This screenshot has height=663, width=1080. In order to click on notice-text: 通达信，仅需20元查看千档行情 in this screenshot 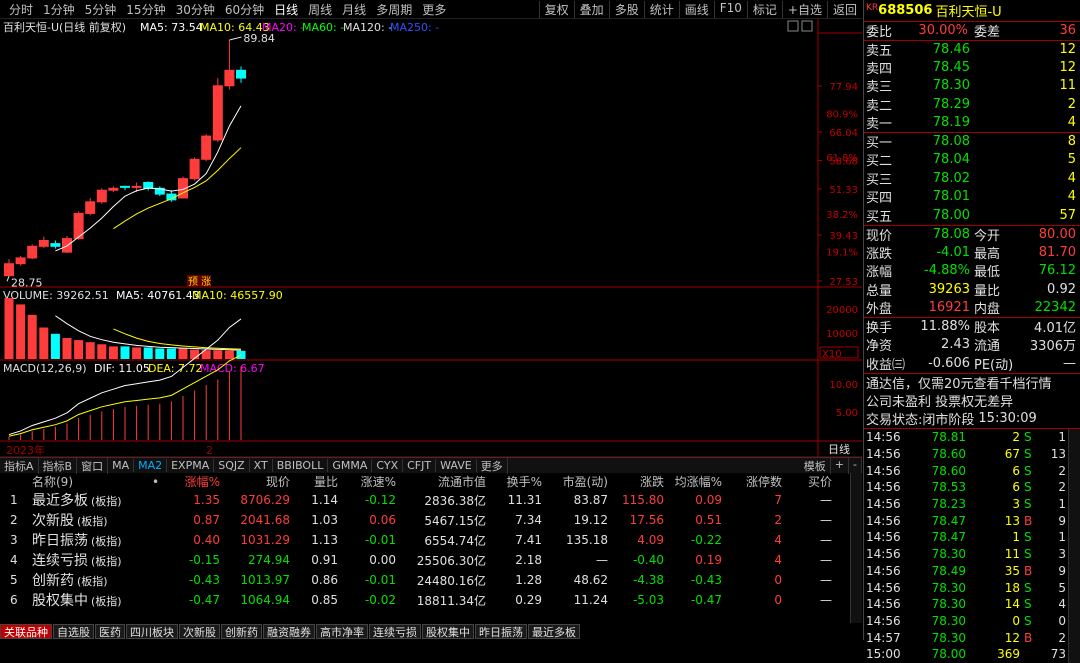, I will do `click(959, 382)`.